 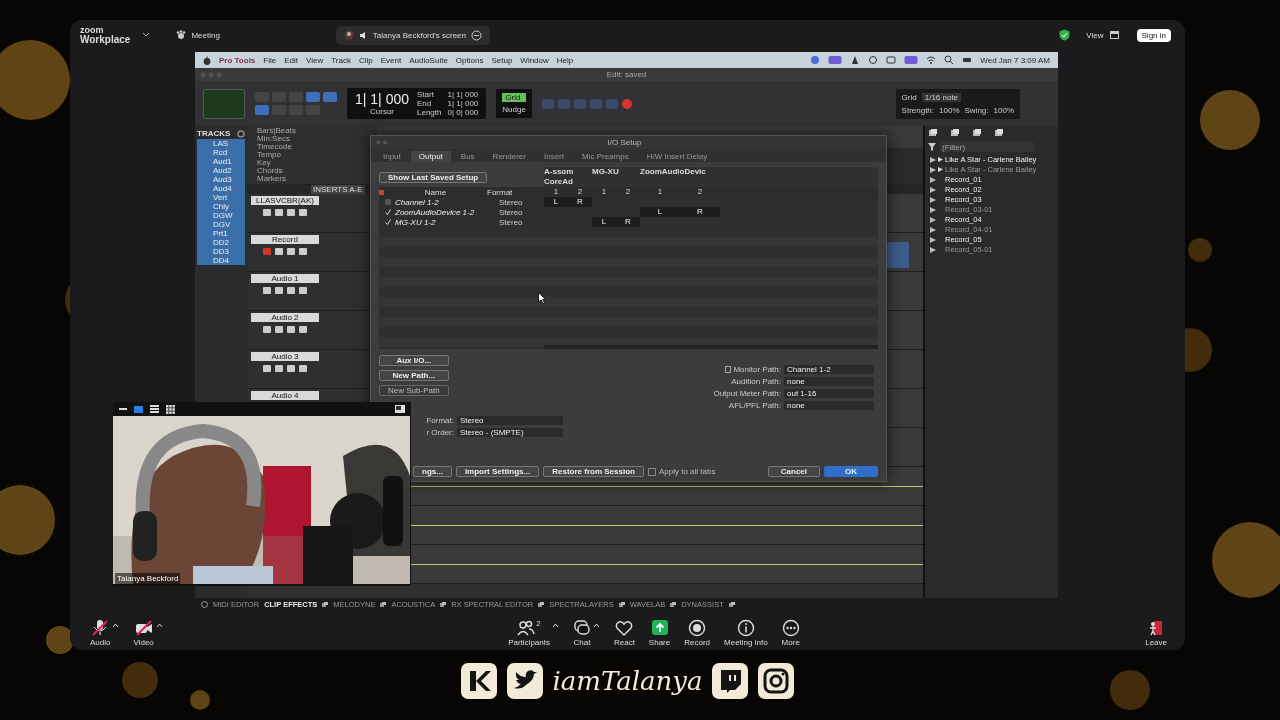 What do you see at coordinates (626, 103) in the screenshot?
I see `record-button` at bounding box center [626, 103].